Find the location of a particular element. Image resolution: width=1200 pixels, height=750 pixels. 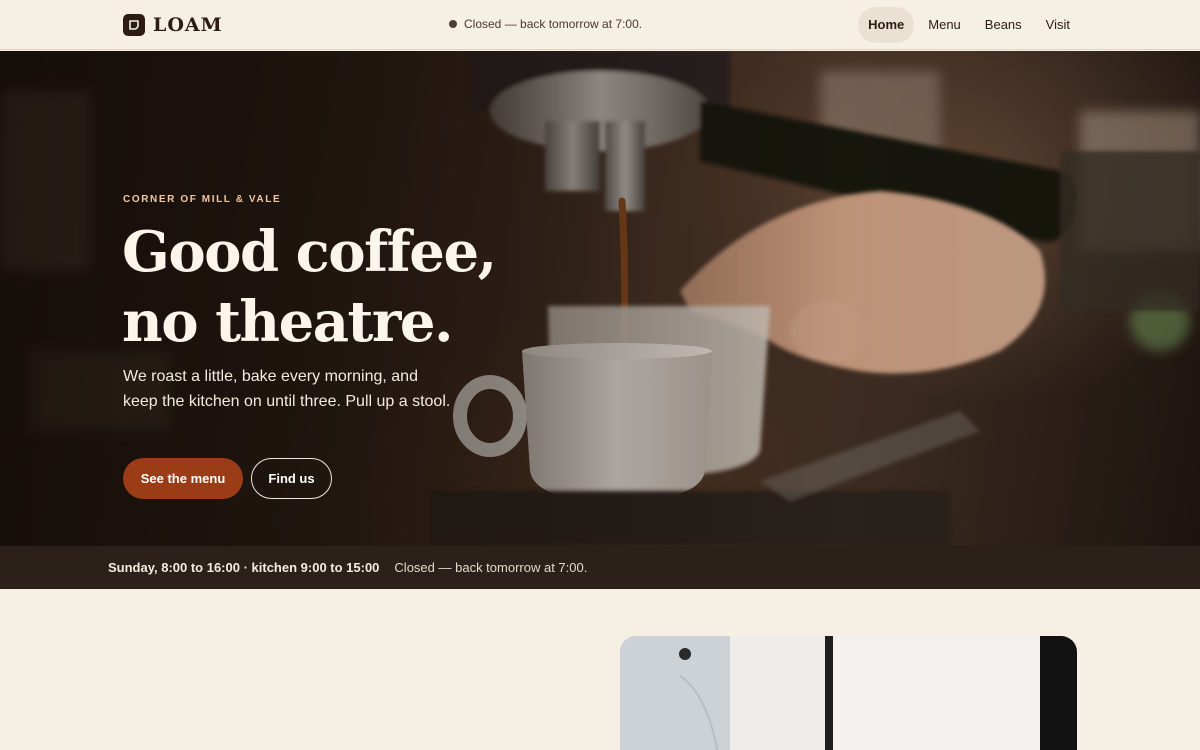

barista-illustration is located at coordinates (848, 693).